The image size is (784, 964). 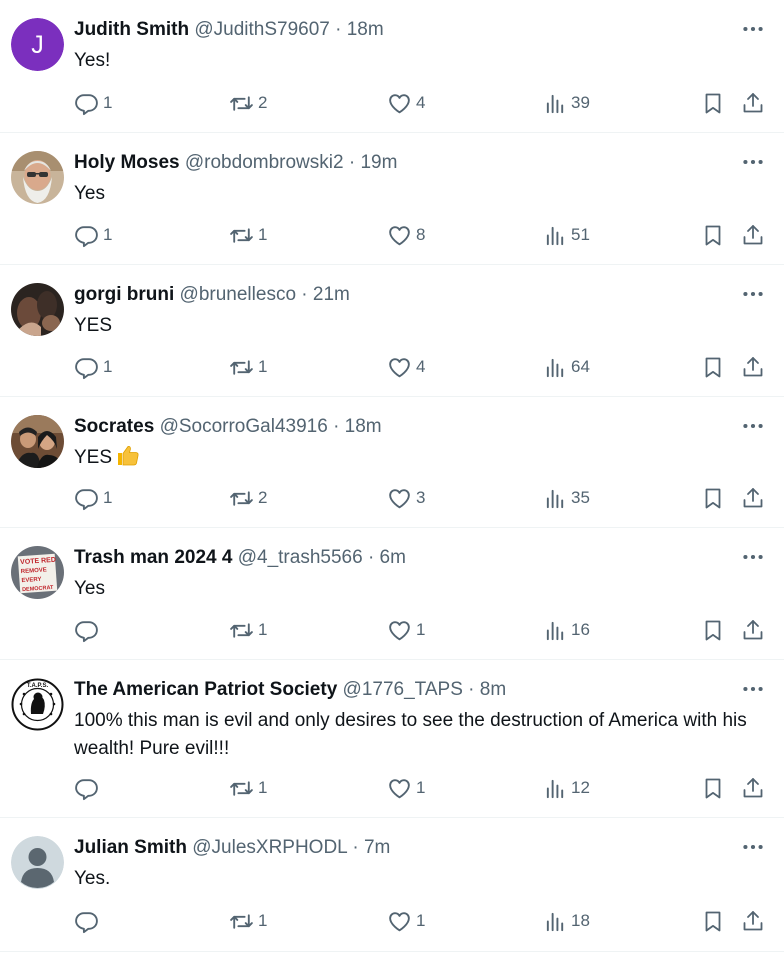 What do you see at coordinates (262, 29) in the screenshot?
I see `user-handle: @JudithS79607` at bounding box center [262, 29].